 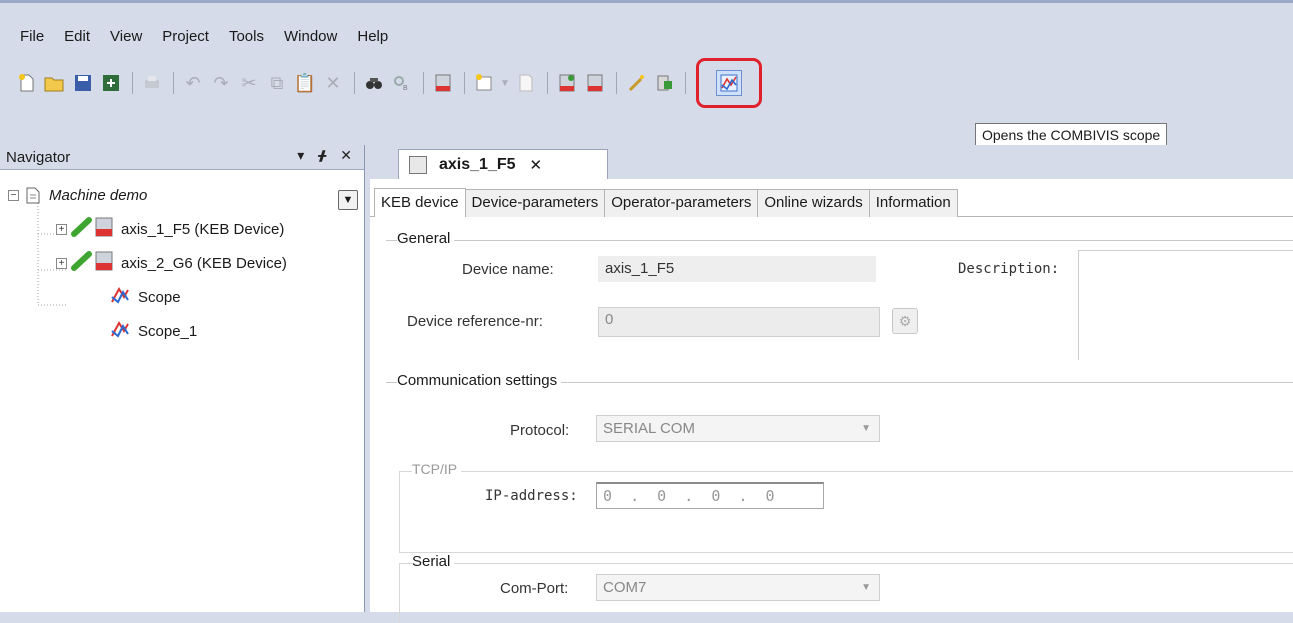 What do you see at coordinates (182, 157) in the screenshot?
I see `navigator-header: Navigator ▾ ᚋ ✕` at bounding box center [182, 157].